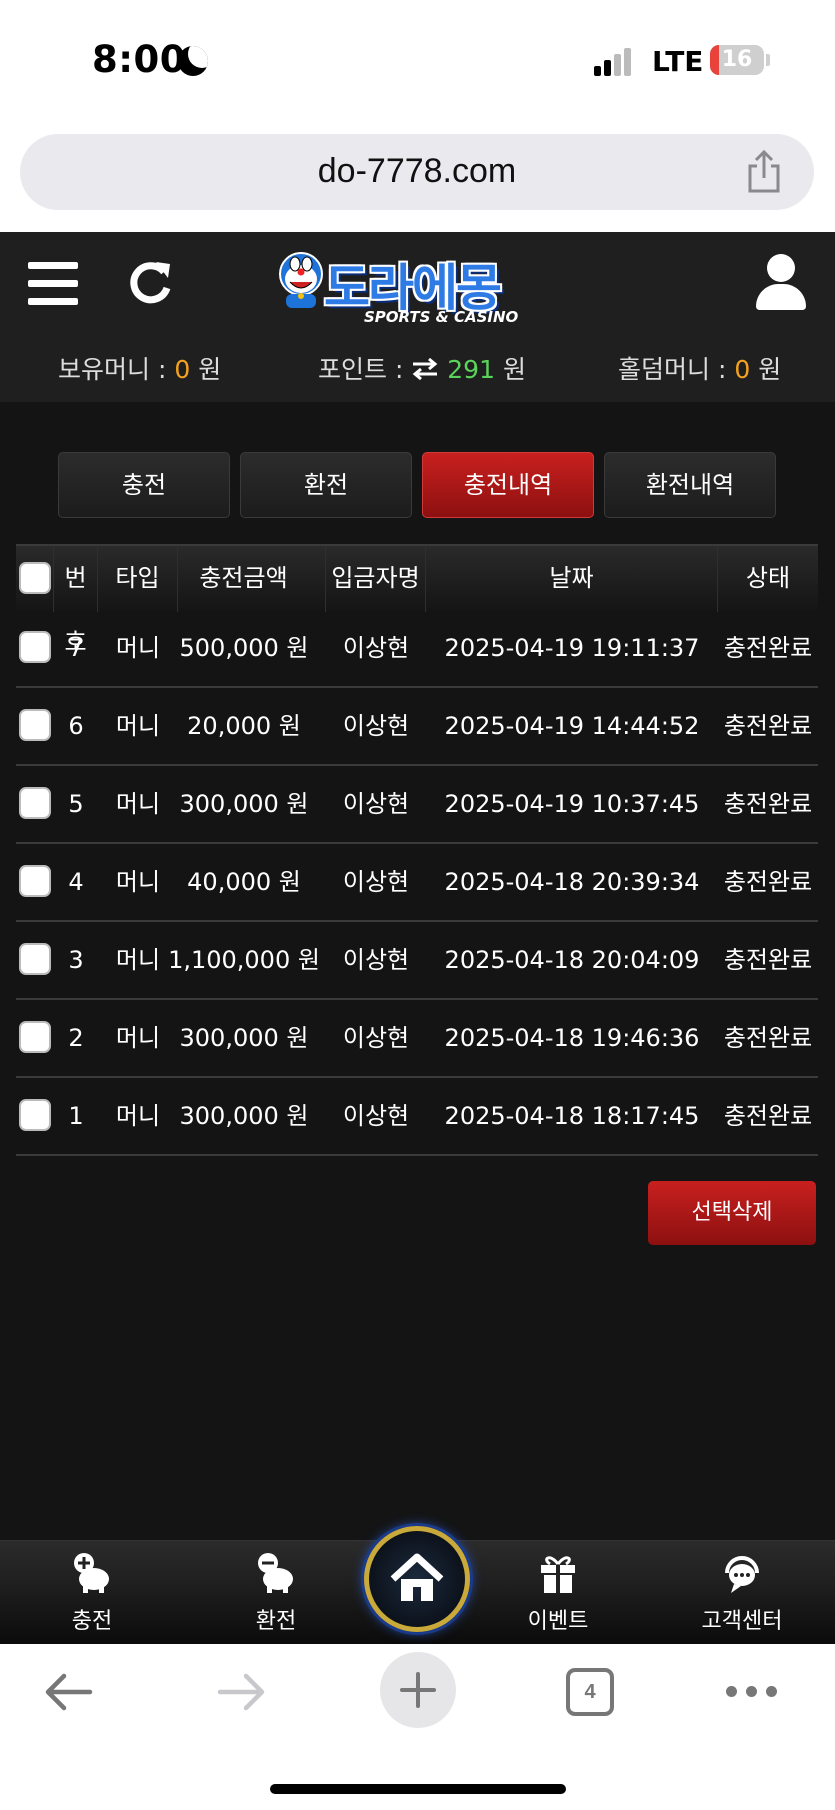 Image resolution: width=835 pixels, height=1810 pixels. What do you see at coordinates (752, 1692) in the screenshot?
I see `more-options-icon` at bounding box center [752, 1692].